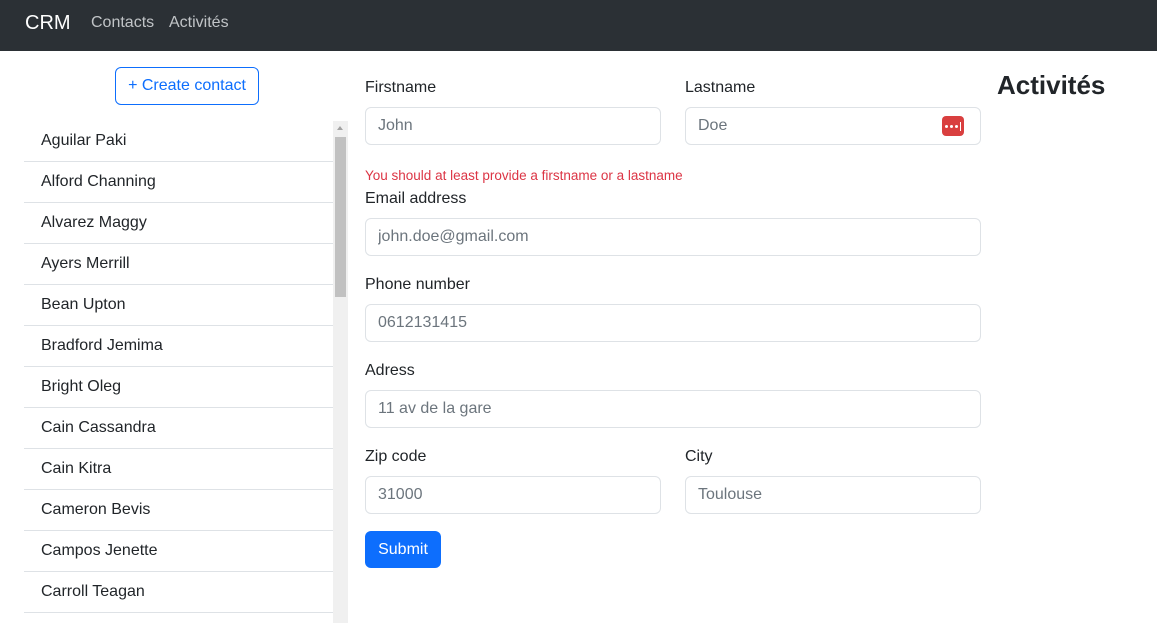  Describe the element at coordinates (578, 25) in the screenshot. I see `navbar: CRM Contacts Activités` at that location.